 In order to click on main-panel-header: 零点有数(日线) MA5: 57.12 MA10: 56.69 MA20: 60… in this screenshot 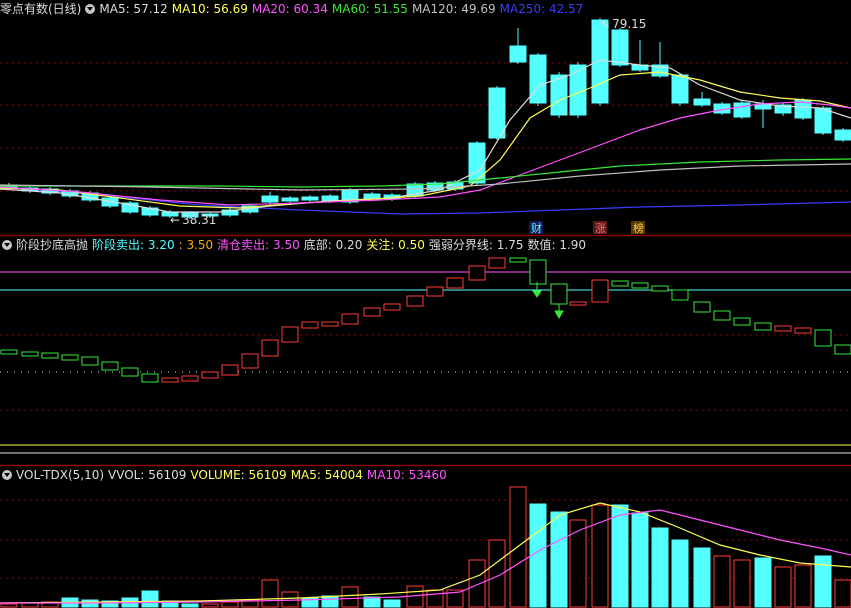, I will do `click(293, 9)`.